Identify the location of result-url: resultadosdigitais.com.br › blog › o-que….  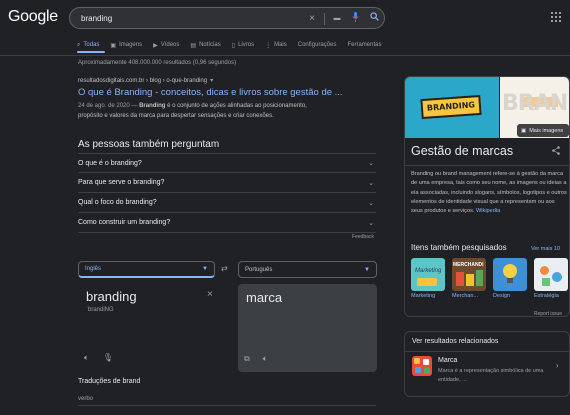
(145, 80).